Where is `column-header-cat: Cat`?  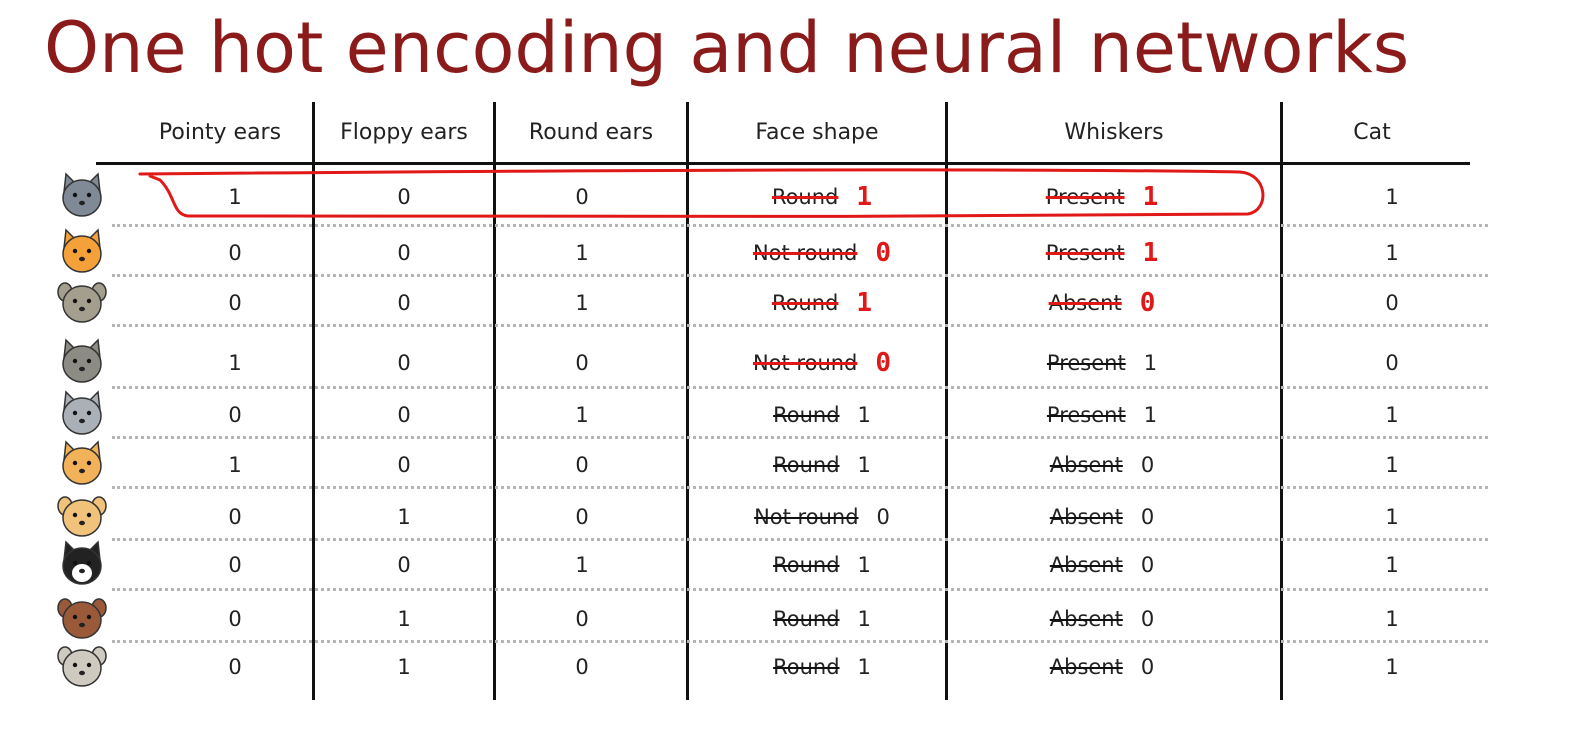
column-header-cat: Cat is located at coordinates (1372, 132).